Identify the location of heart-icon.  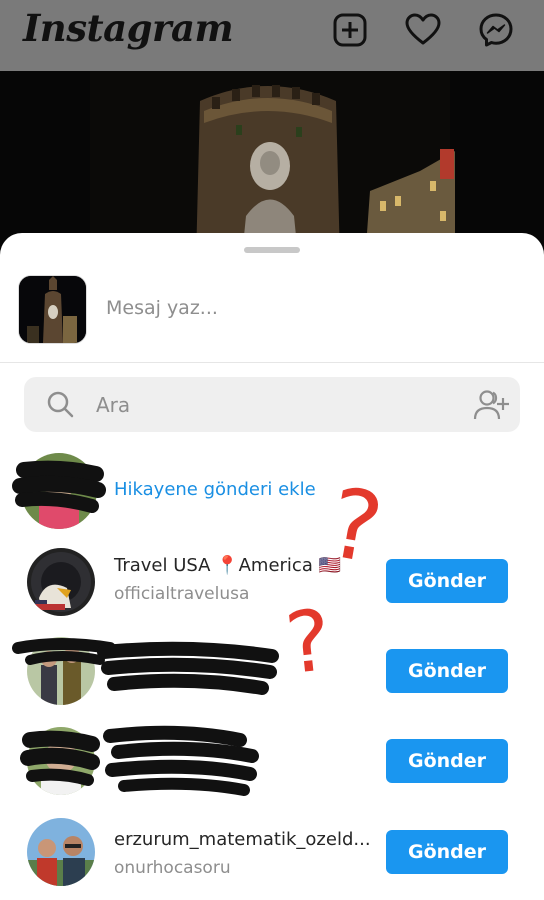
(423, 30).